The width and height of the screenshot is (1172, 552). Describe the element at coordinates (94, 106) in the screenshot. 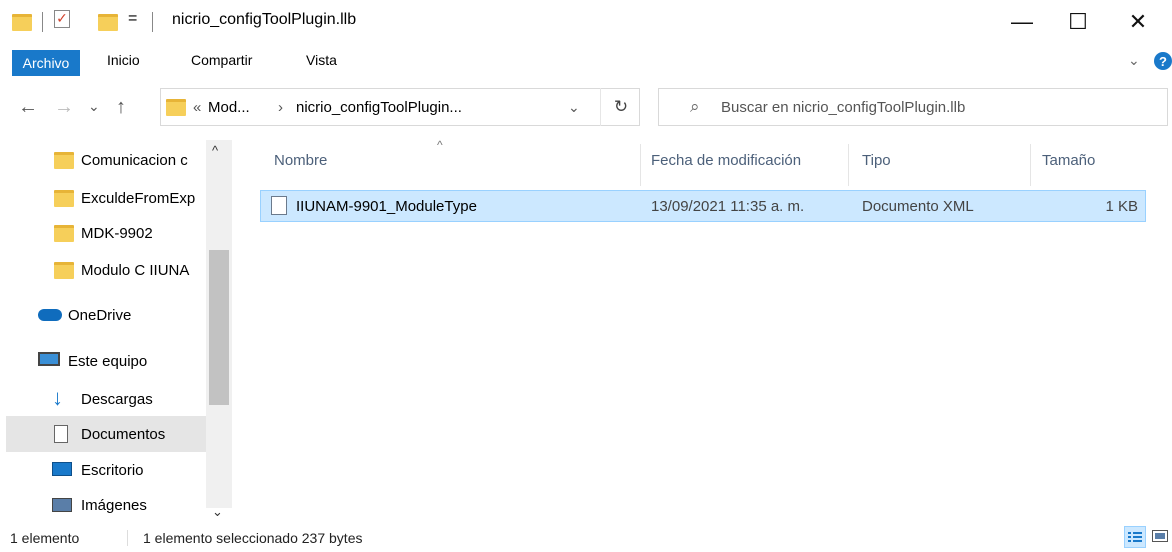

I see `recent-locations-button: ⌄` at that location.